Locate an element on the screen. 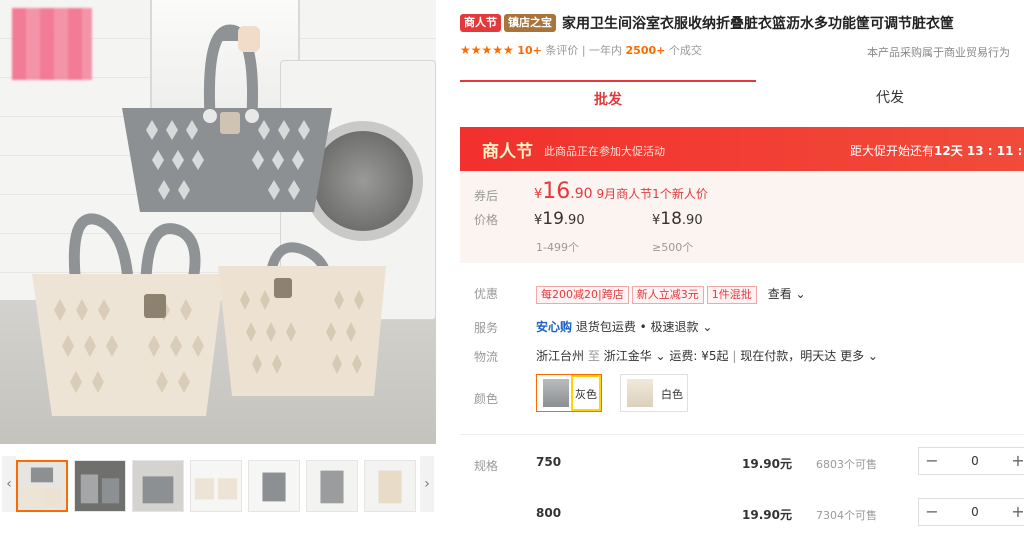 This screenshot has height=547, width=1024. countdown-value: 12天 13 : 11 : 2 is located at coordinates (979, 151).